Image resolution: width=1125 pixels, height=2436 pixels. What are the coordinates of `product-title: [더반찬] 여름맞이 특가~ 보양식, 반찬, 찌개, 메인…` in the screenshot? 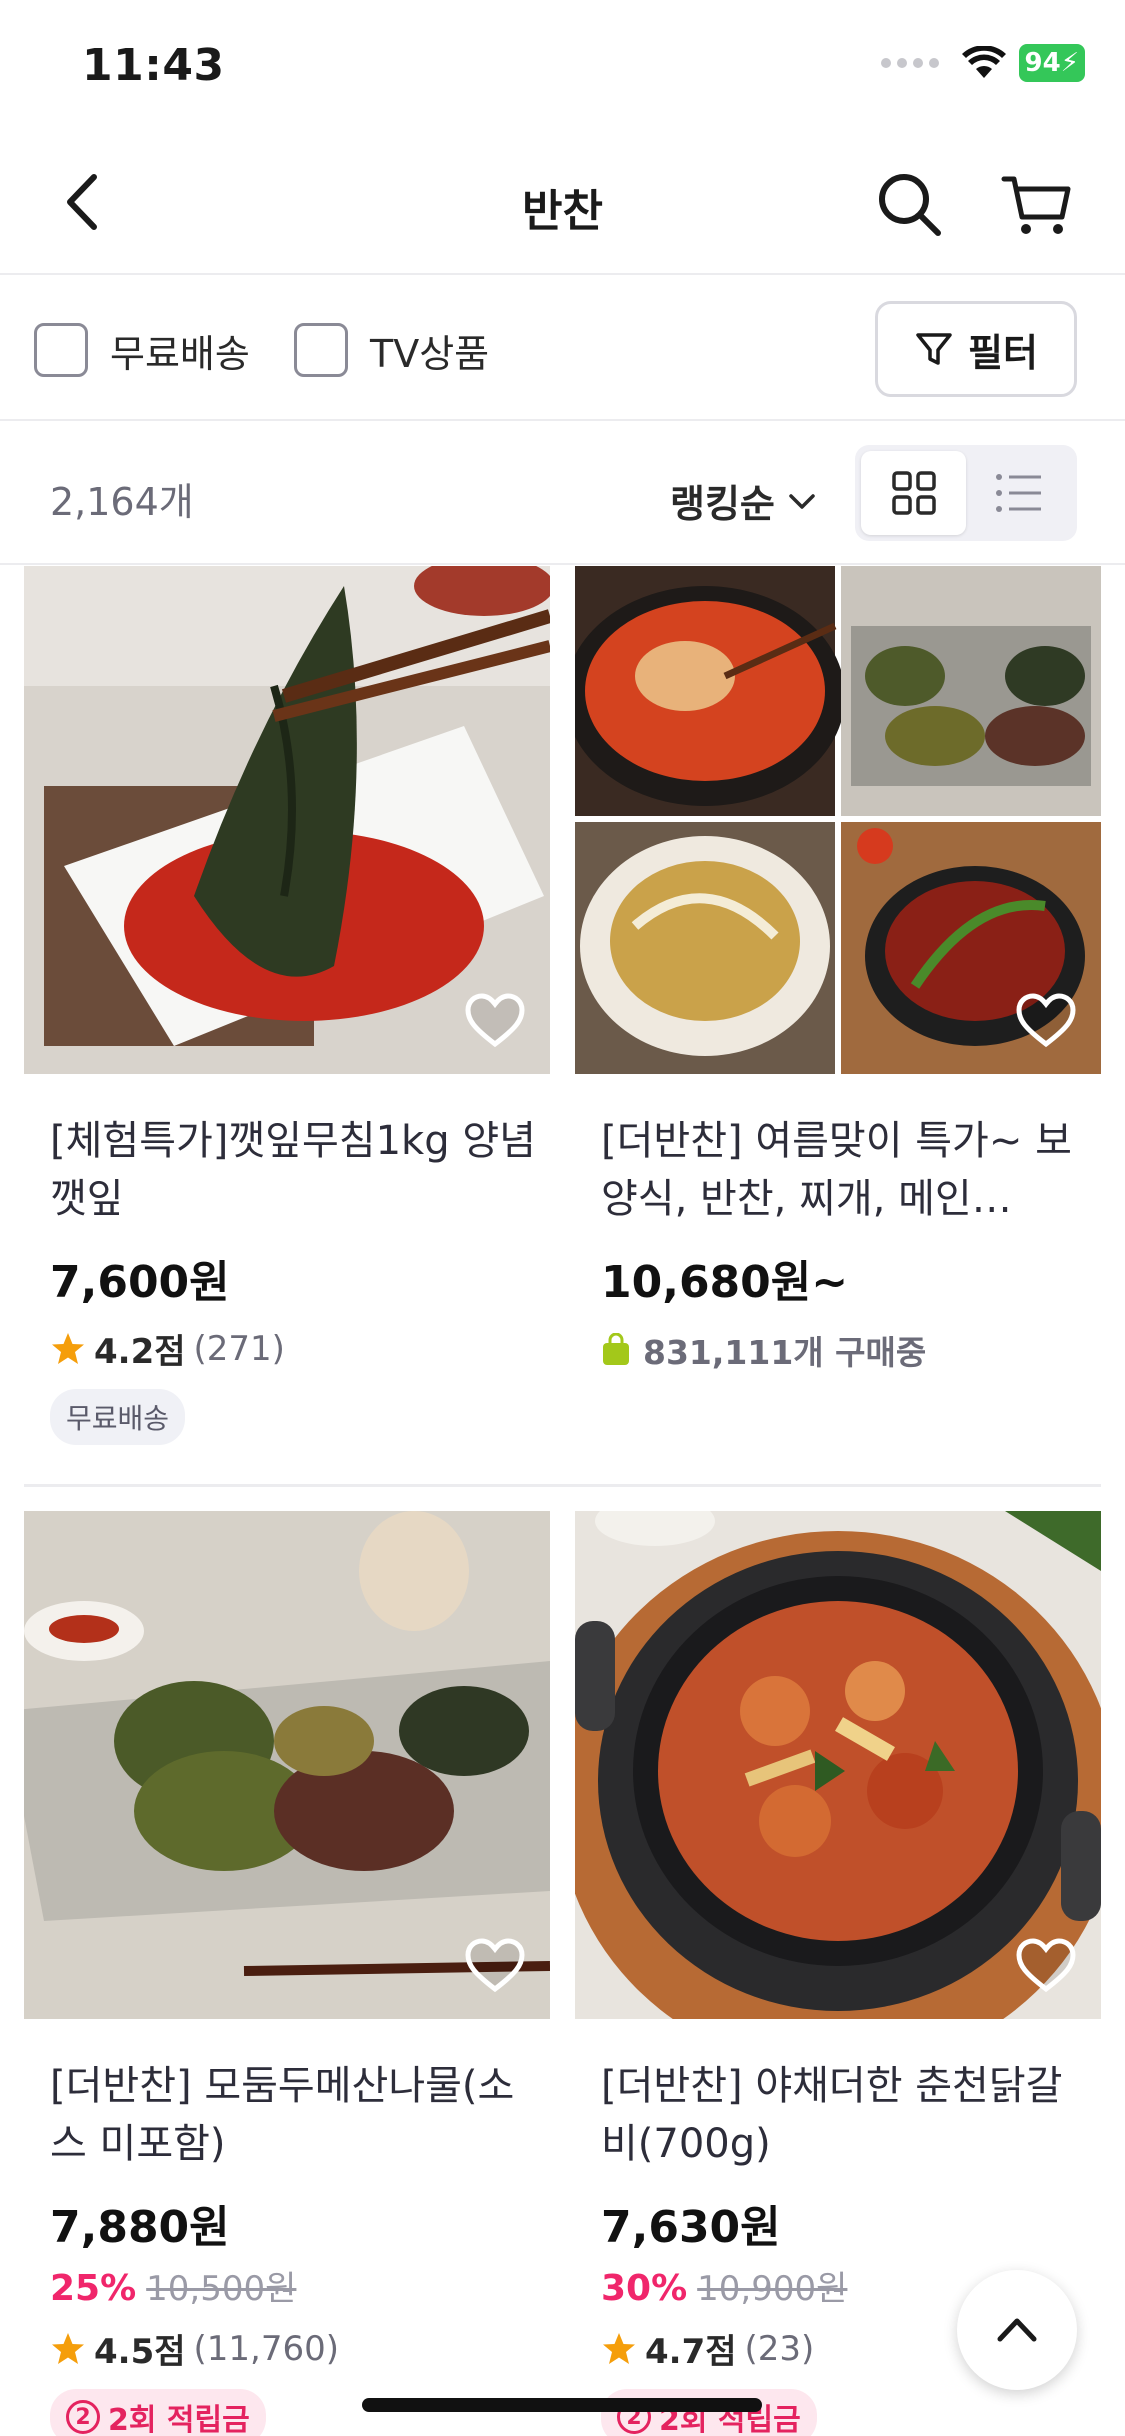 It's located at (846, 1170).